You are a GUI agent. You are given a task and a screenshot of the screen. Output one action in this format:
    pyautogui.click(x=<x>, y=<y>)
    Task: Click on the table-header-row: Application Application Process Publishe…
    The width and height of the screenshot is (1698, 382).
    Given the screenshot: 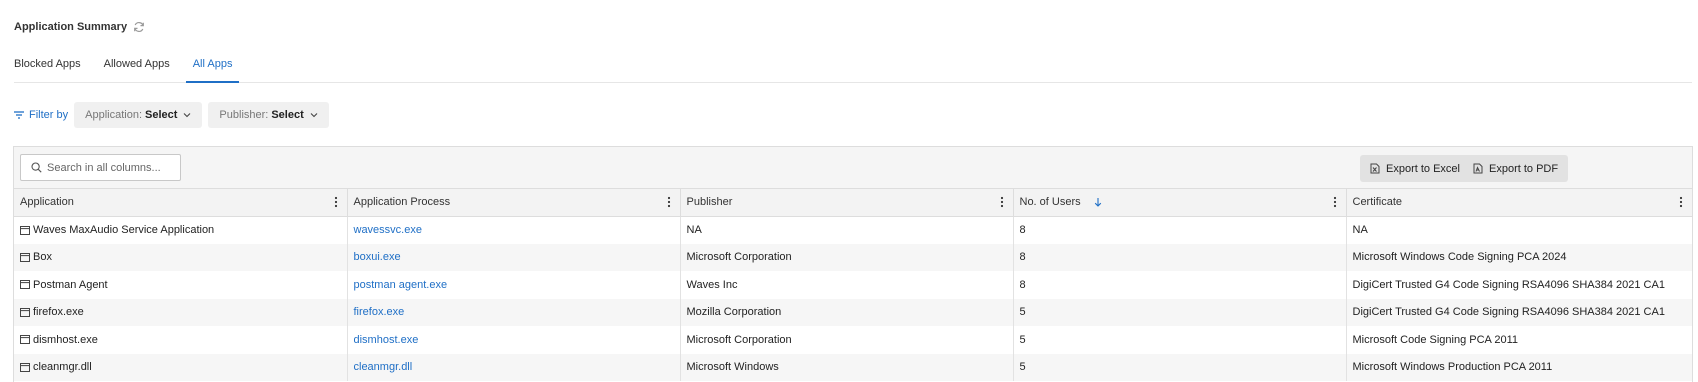 What is the action you would take?
    pyautogui.click(x=853, y=203)
    